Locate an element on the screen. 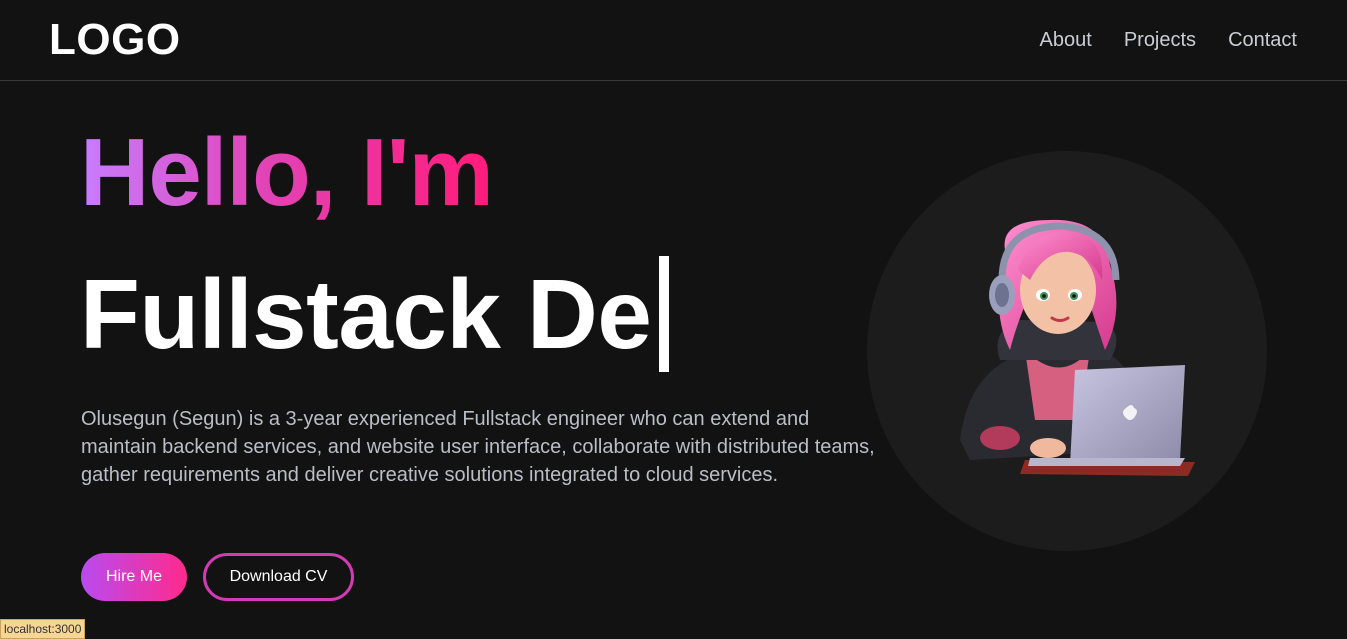 This screenshot has width=1347, height=639. hire-me-button: Hire Me is located at coordinates (134, 577).